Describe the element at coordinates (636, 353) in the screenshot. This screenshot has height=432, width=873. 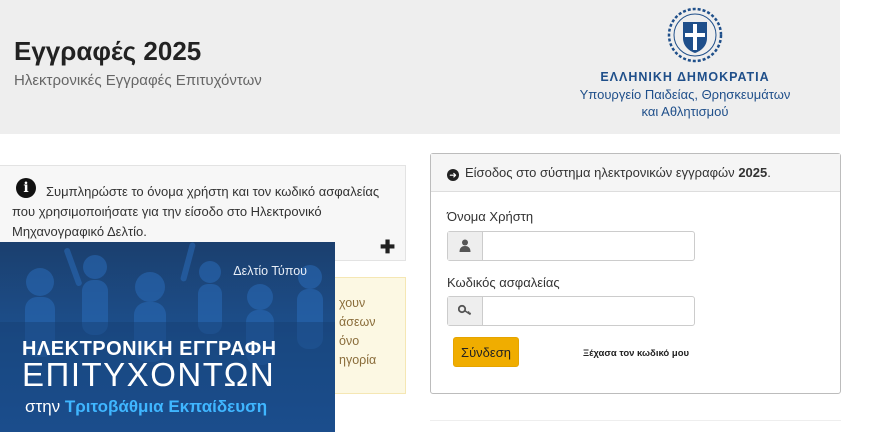
I see `forgot-password-link: Ξέχασα τον κωδικό μου` at that location.